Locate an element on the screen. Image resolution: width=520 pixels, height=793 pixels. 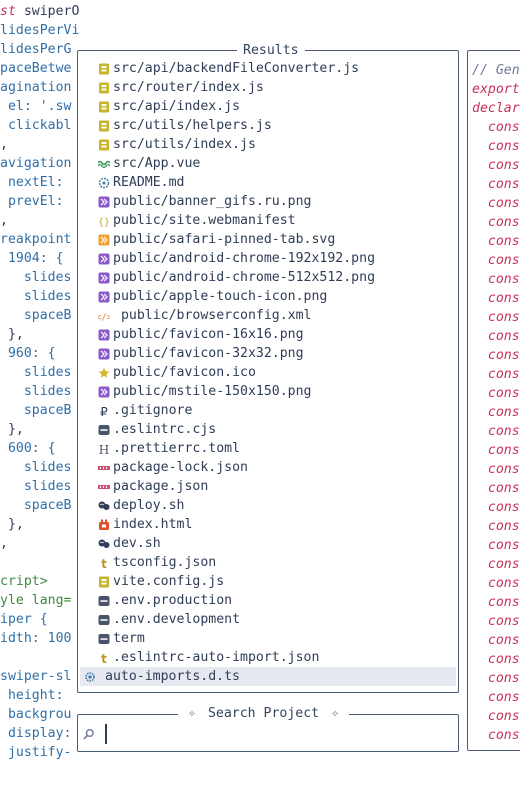
result-item-label: public/favicon.ico is located at coordinates (184, 372).